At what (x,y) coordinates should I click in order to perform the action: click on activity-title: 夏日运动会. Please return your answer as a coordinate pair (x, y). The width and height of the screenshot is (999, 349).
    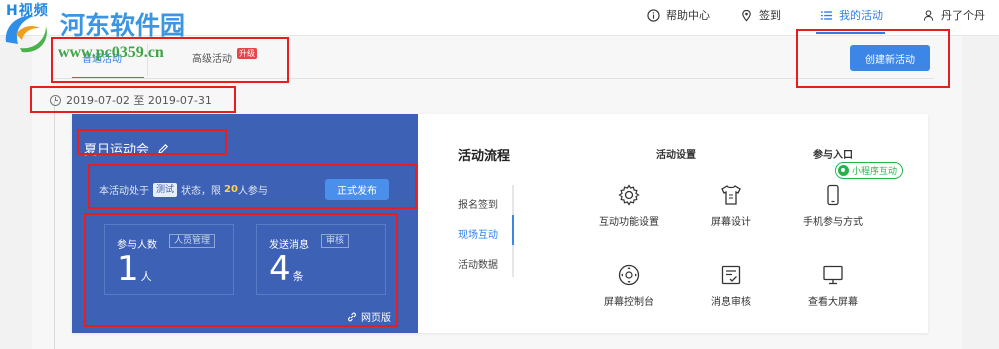
    Looking at the image, I should click on (126, 148).